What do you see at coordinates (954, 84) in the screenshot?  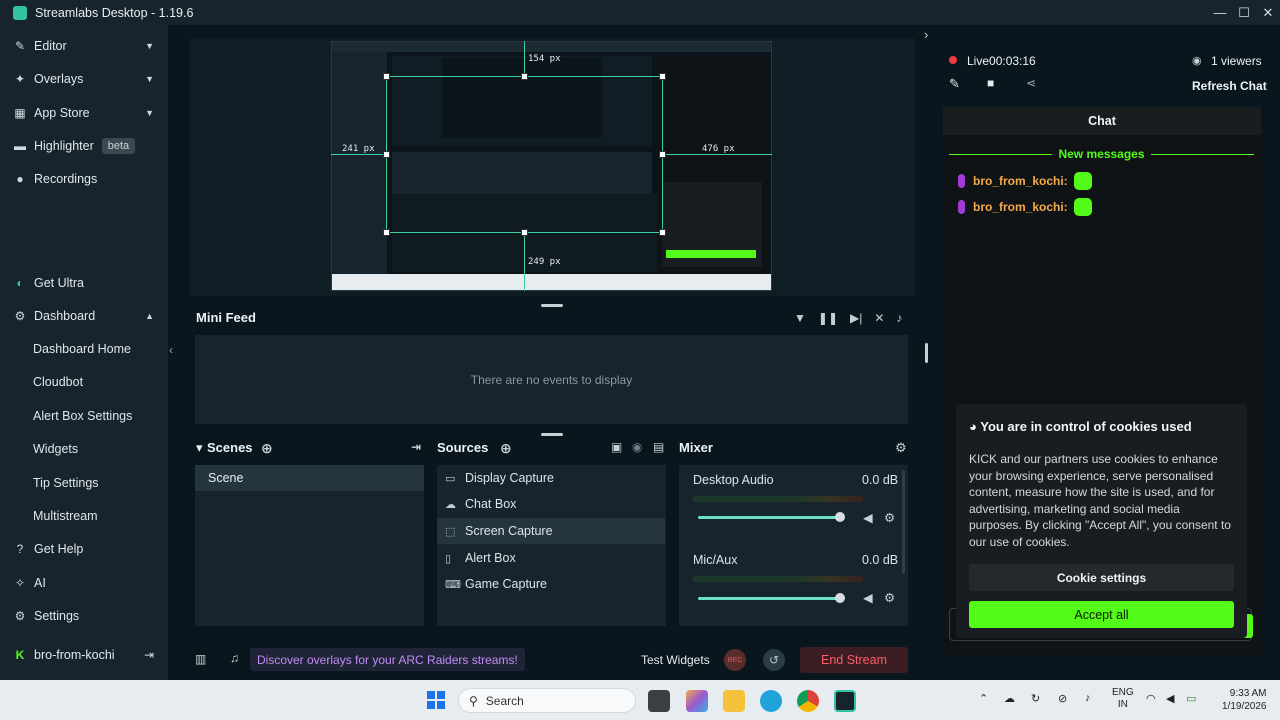 I see `pencil-icon: ✎` at bounding box center [954, 84].